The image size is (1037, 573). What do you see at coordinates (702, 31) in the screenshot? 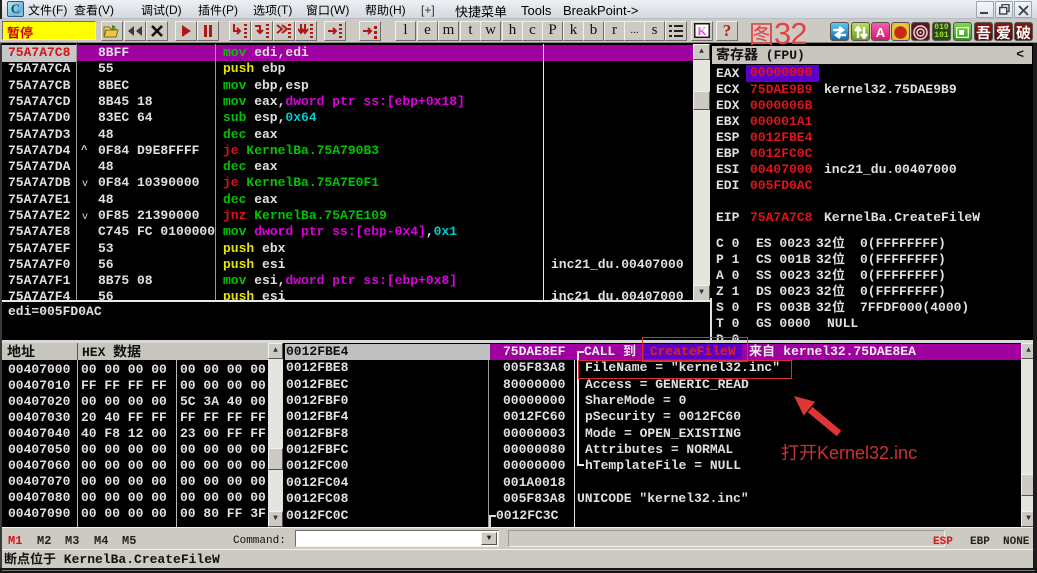
I see `svg-text: K` at bounding box center [702, 31].